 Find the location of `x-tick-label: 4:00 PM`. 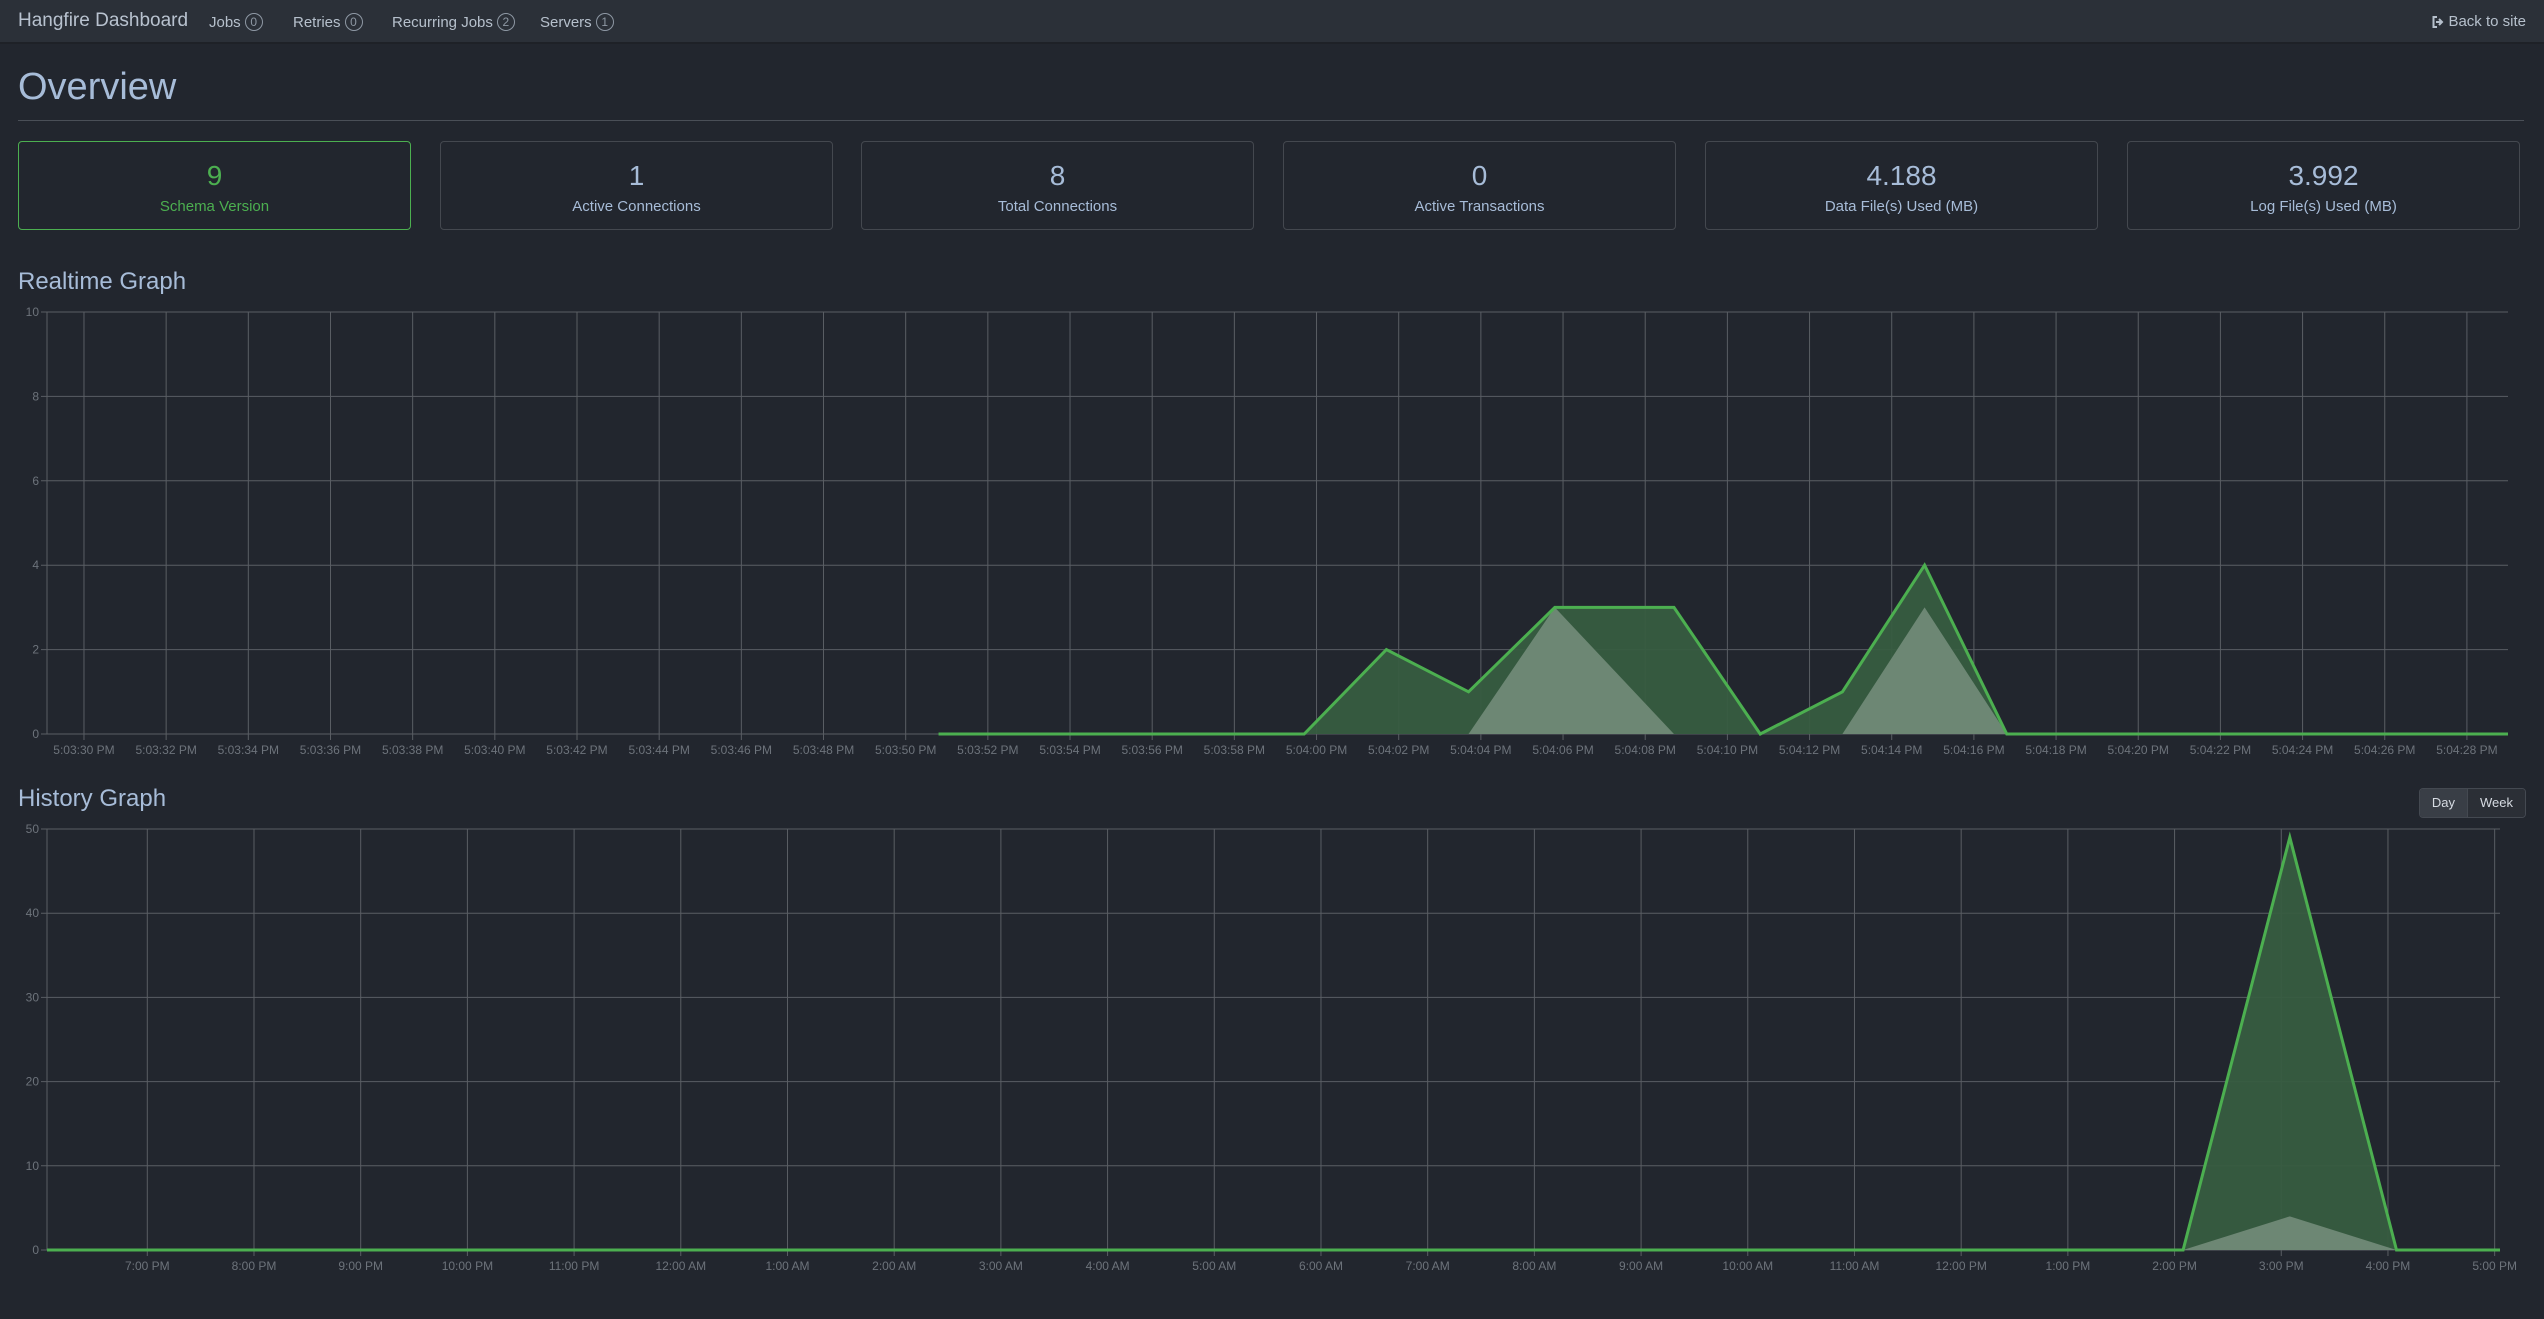

x-tick-label: 4:00 PM is located at coordinates (2388, 1266).